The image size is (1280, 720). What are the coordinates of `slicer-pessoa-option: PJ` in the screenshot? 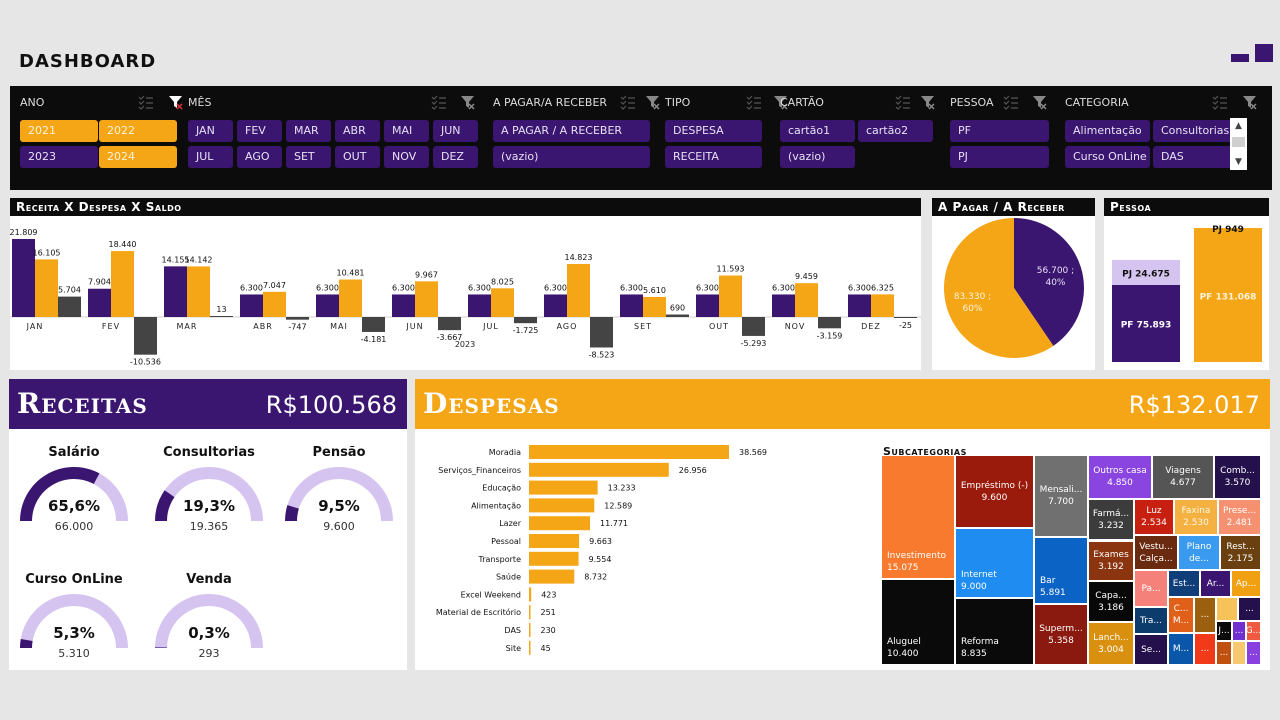 It's located at (999, 157).